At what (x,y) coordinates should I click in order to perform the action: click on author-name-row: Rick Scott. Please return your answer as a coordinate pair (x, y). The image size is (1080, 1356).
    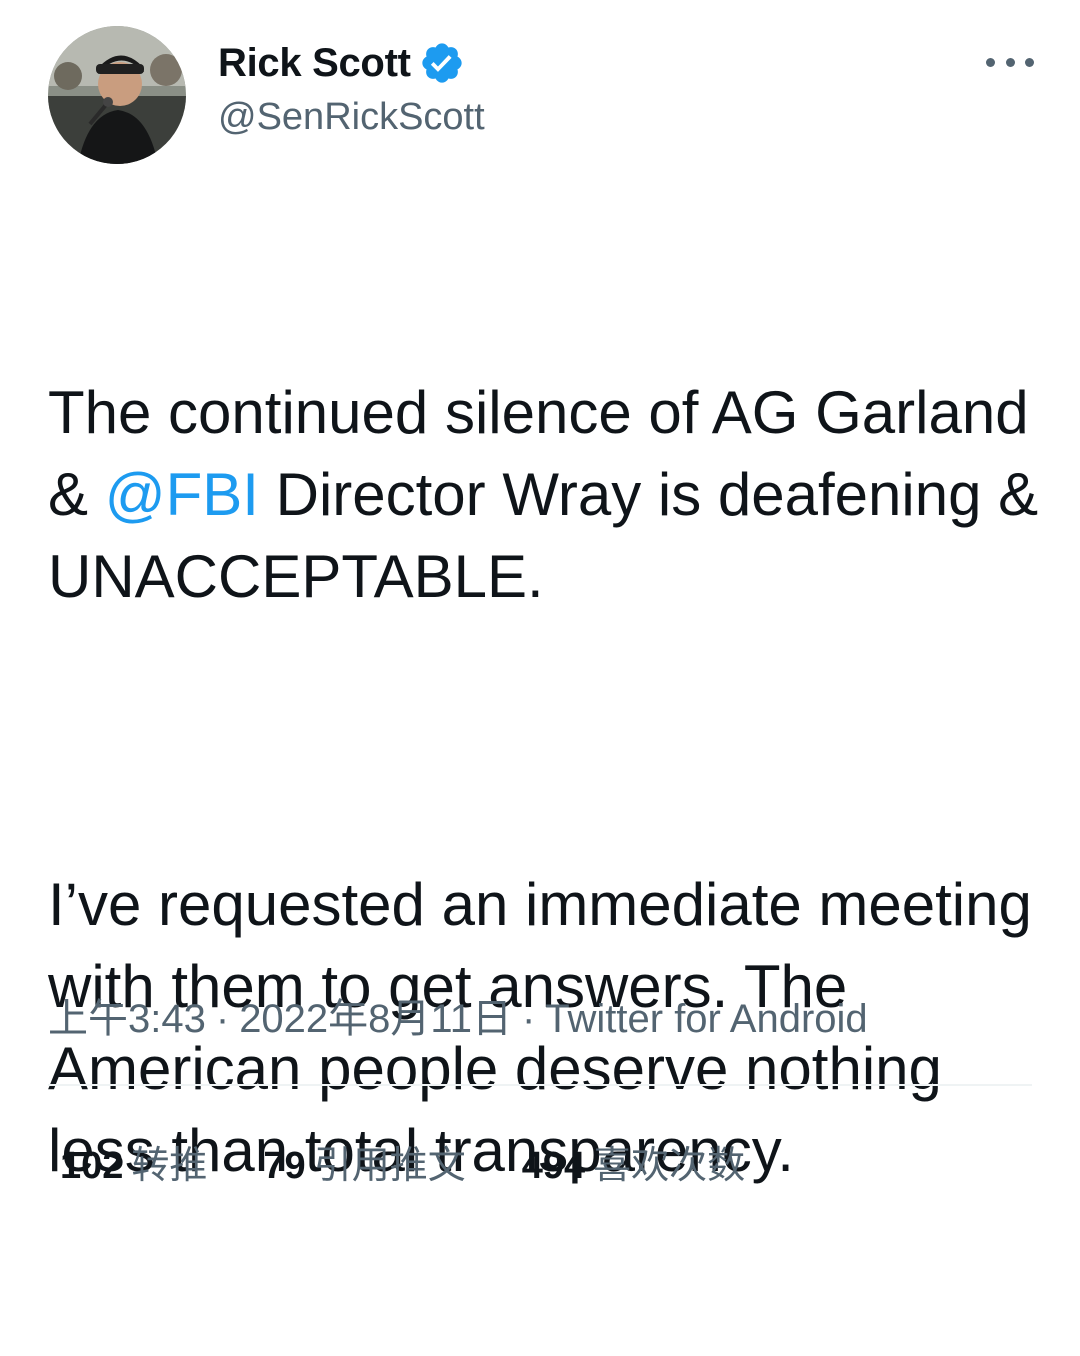
    Looking at the image, I should click on (341, 63).